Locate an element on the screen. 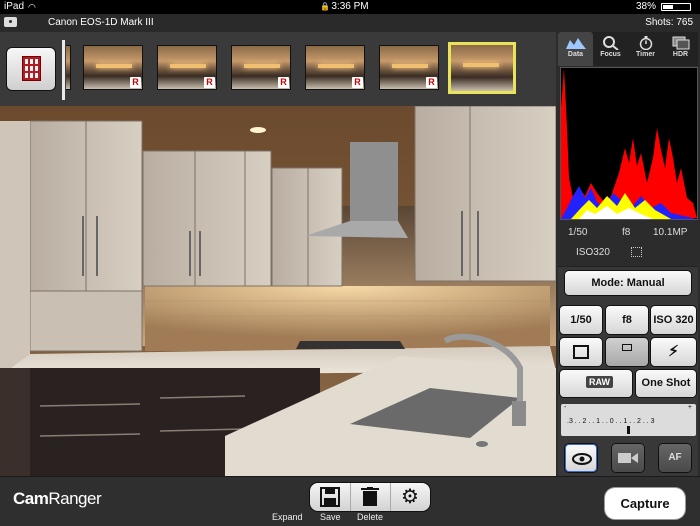 This screenshot has height=526, width=700. video-button is located at coordinates (628, 458).